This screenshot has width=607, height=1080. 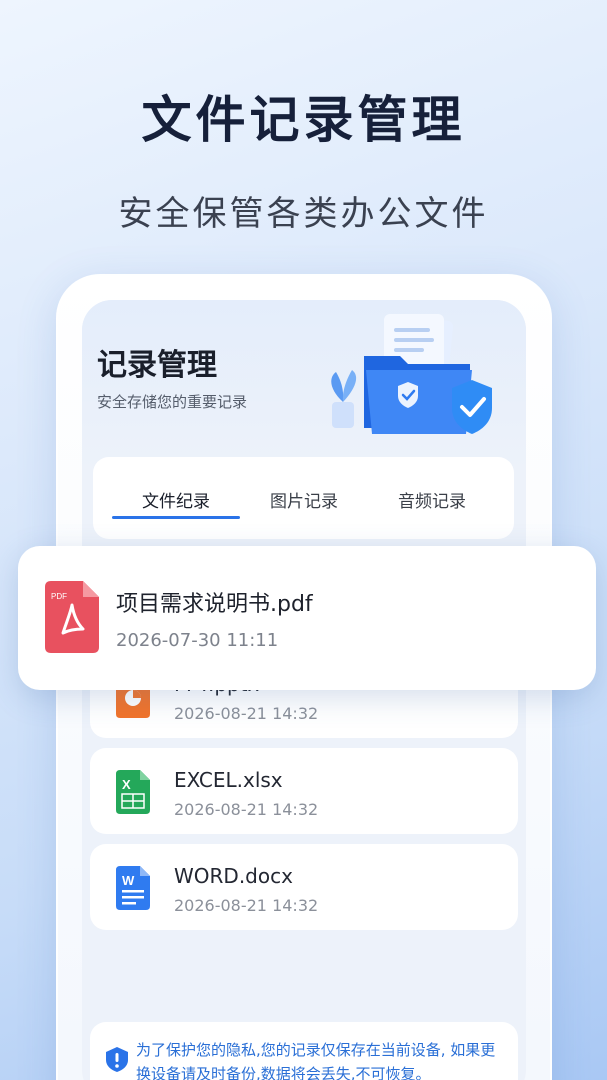 What do you see at coordinates (176, 499) in the screenshot?
I see `tab-file-records: 文件纪录` at bounding box center [176, 499].